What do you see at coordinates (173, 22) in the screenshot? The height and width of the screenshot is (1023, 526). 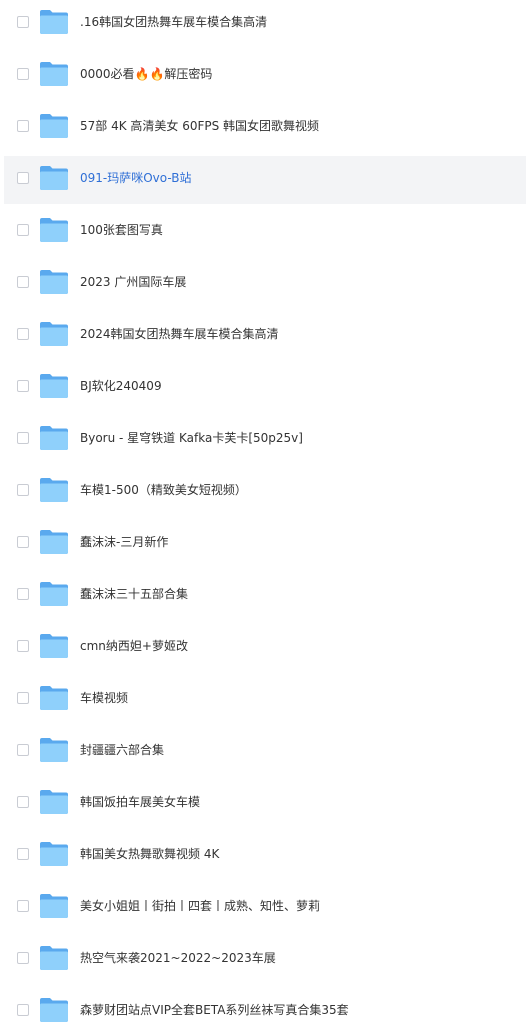 I see `item-name: .16韩国女团热舞车展车模合集高清` at bounding box center [173, 22].